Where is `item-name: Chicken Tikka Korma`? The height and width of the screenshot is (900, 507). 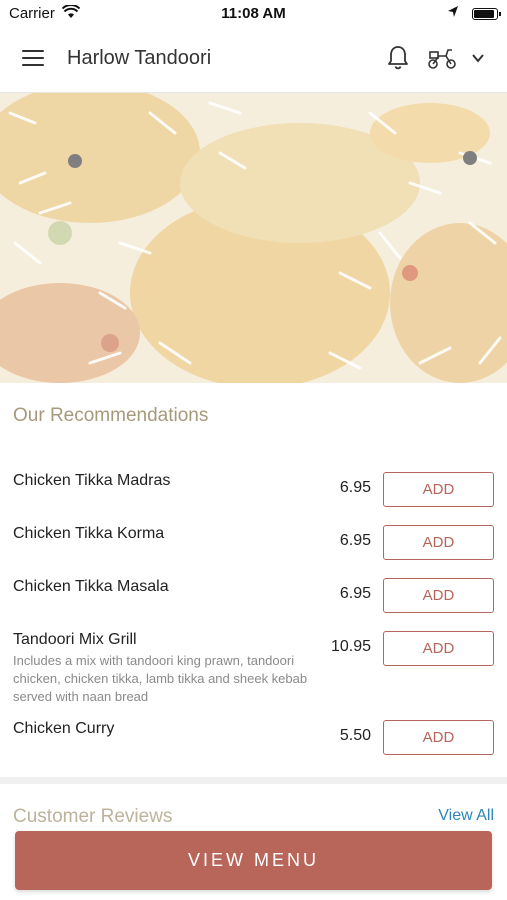 item-name: Chicken Tikka Korma is located at coordinates (89, 533).